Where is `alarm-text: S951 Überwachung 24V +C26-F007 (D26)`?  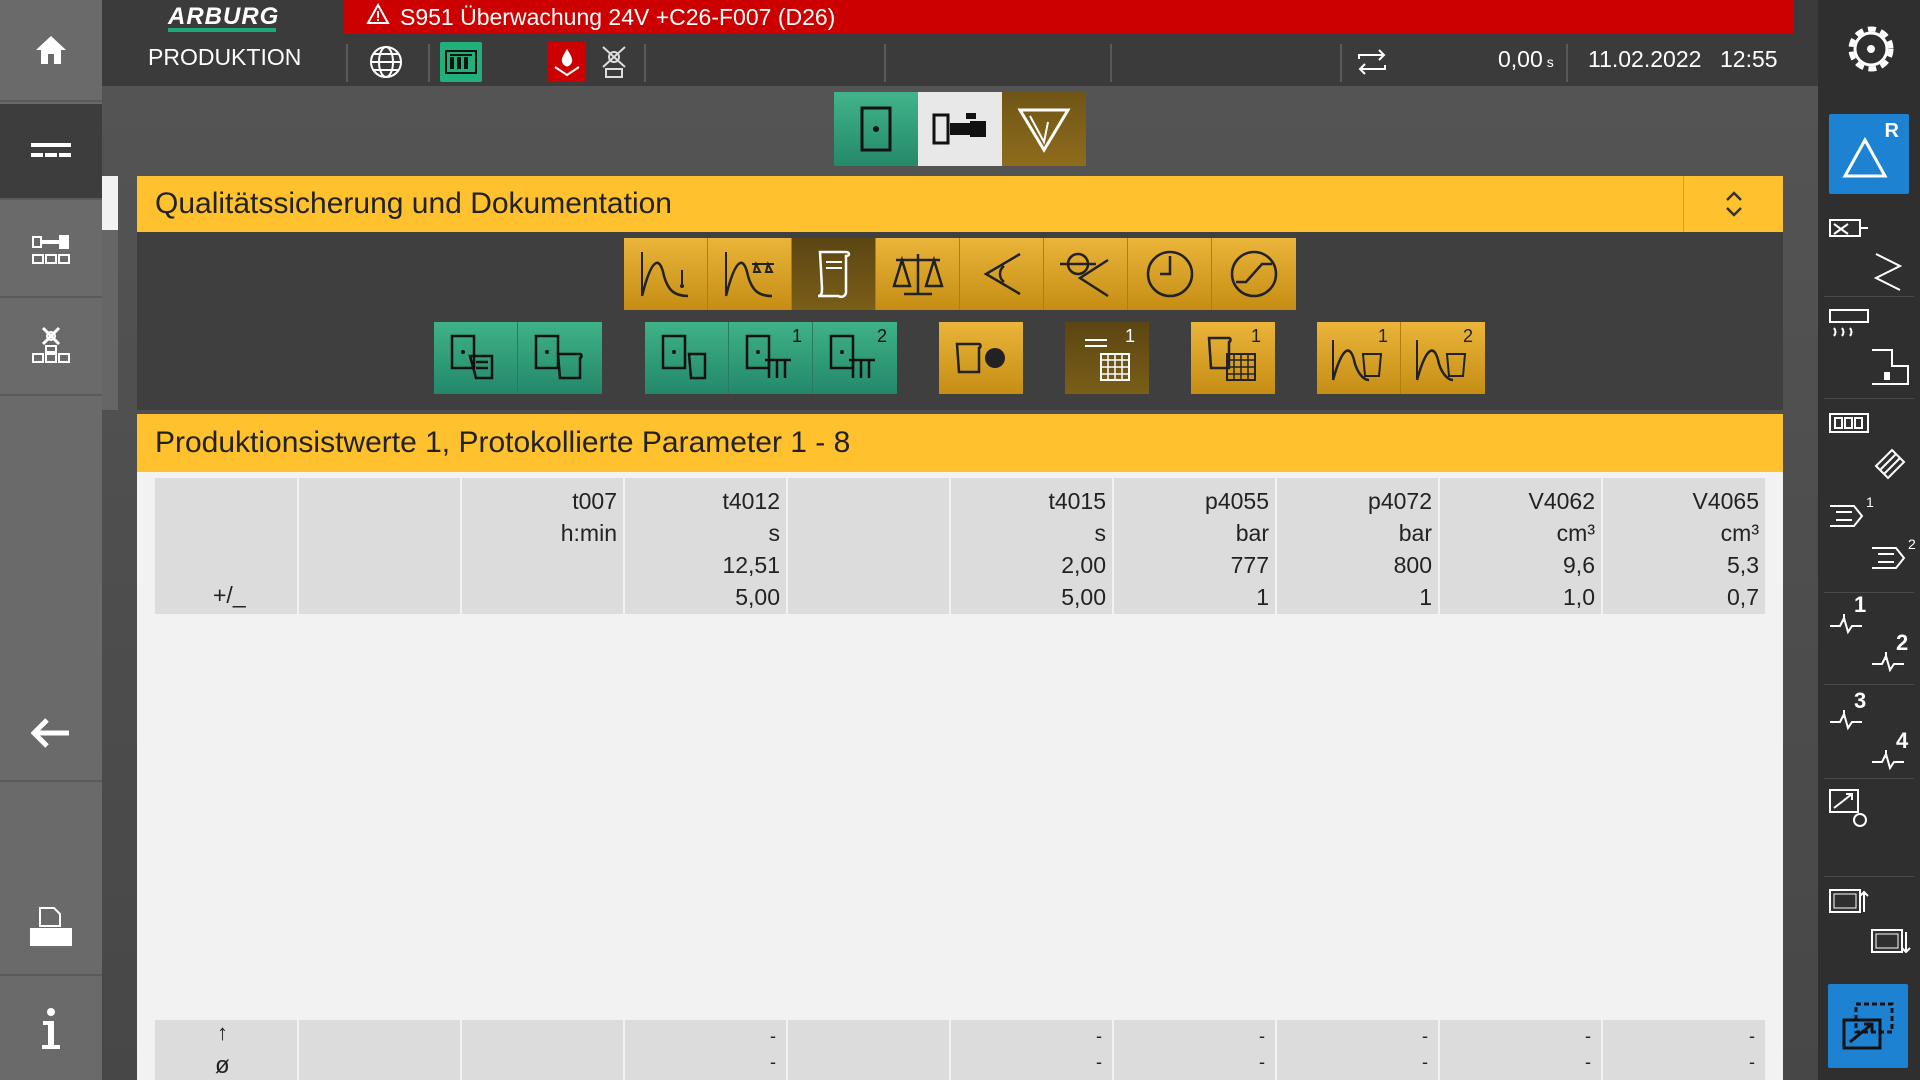
alarm-text: S951 Überwachung 24V +C26-F007 (D26) is located at coordinates (618, 17).